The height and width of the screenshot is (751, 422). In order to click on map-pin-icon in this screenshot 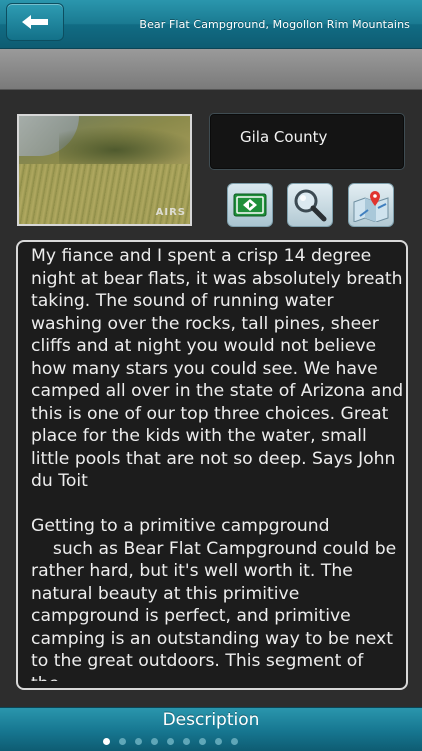, I will do `click(371, 206)`.